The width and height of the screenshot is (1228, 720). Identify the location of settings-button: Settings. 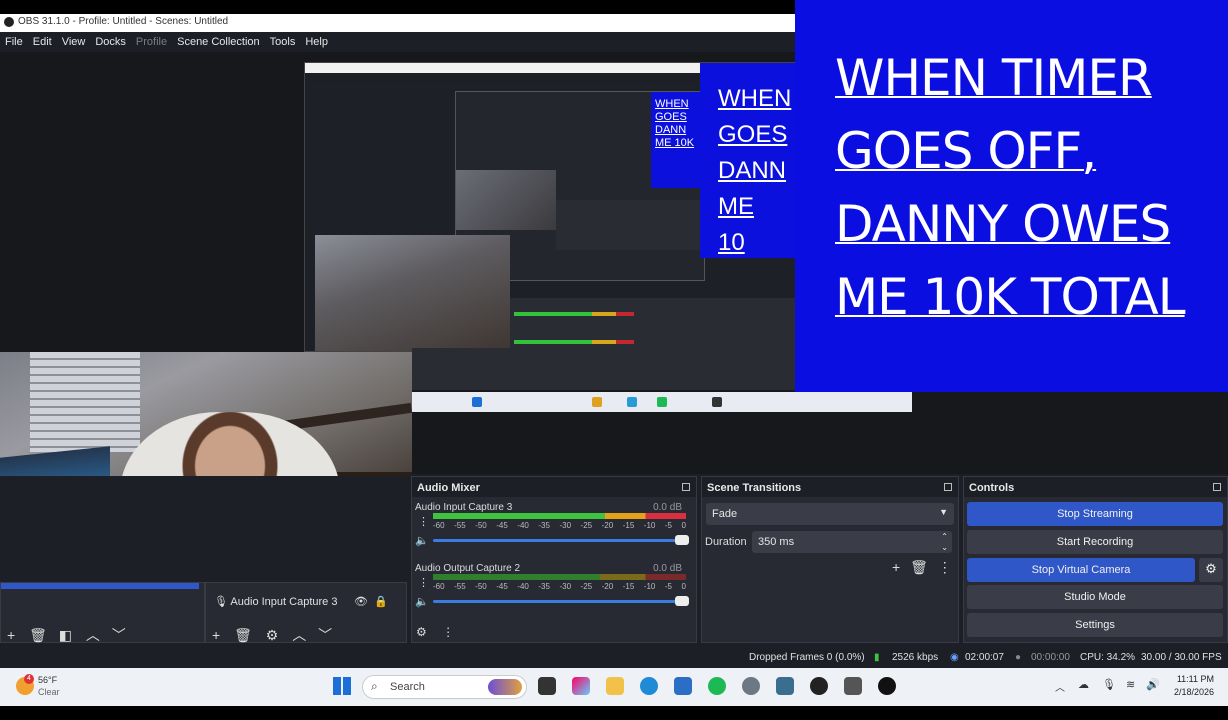
(1095, 625).